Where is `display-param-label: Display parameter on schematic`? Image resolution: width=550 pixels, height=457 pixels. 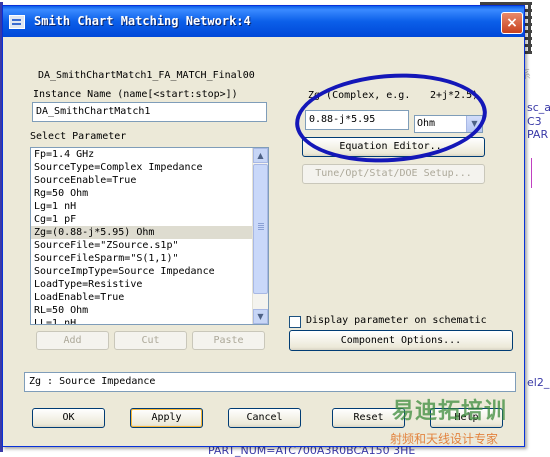
display-param-label: Display parameter on schematic is located at coordinates (396, 320).